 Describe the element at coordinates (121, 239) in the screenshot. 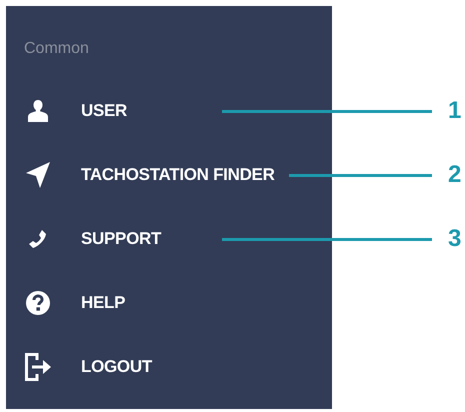

I see `menu-item: SUPPORT` at that location.